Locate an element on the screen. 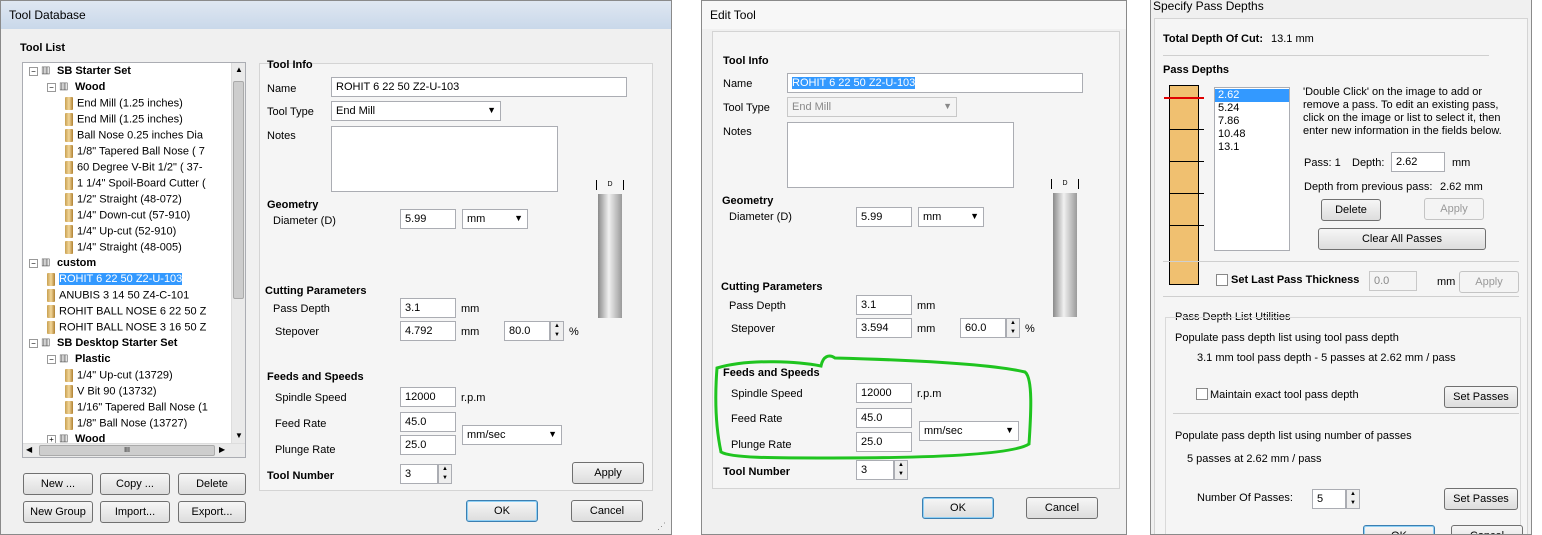  pass-depth-list-item: 5.24 is located at coordinates (1252, 108).